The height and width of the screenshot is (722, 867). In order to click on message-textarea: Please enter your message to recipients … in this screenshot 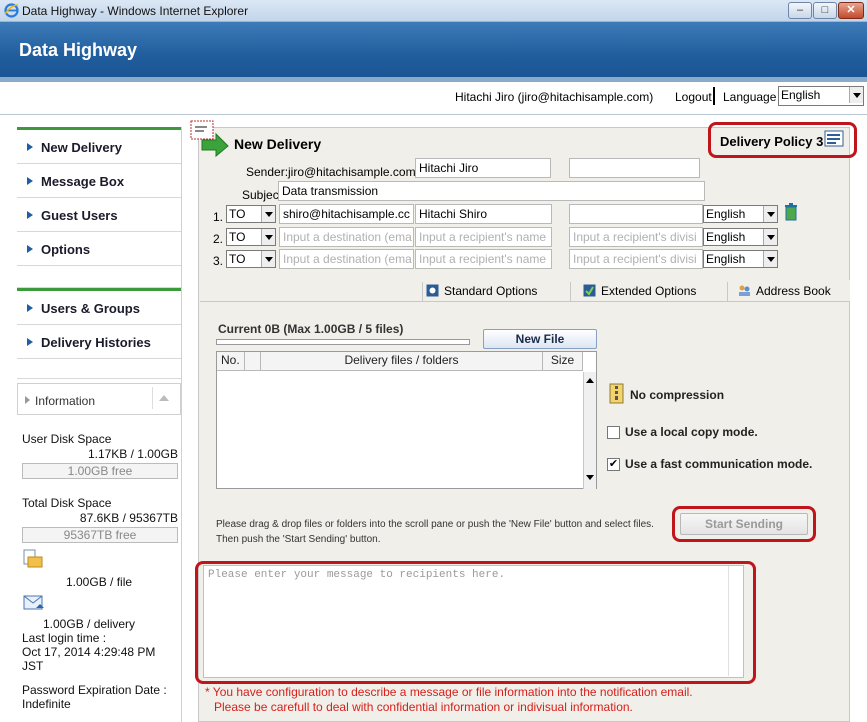, I will do `click(473, 621)`.